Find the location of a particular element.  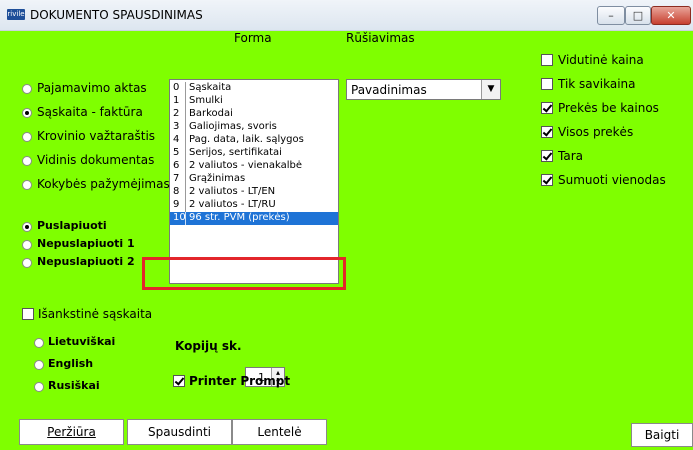

app-icon: rivile is located at coordinates (16, 14).